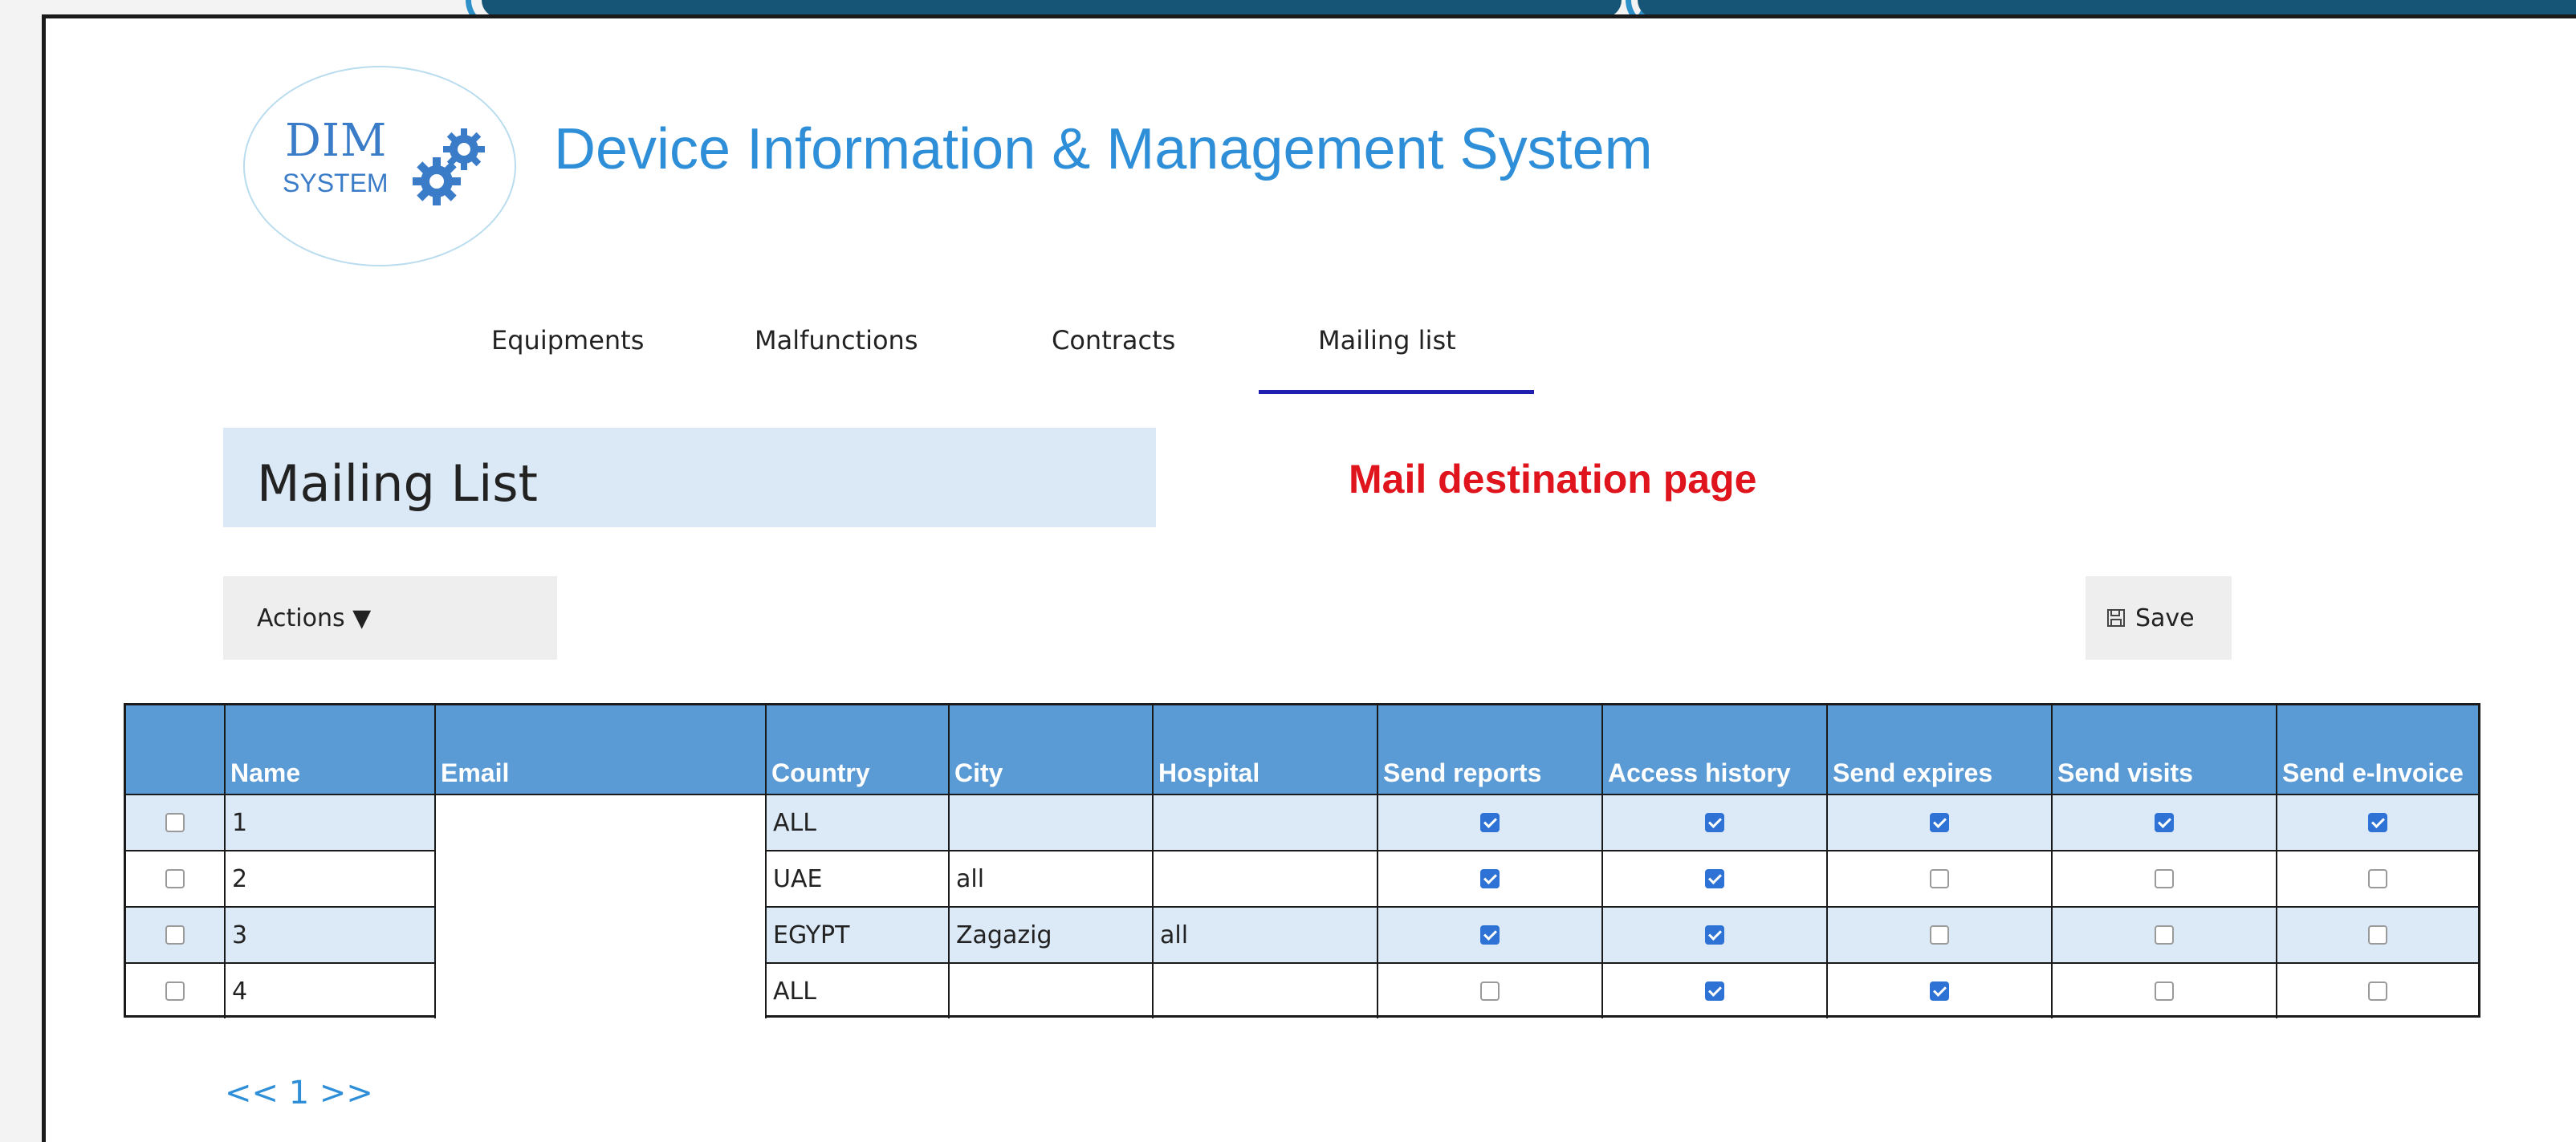 This screenshot has width=2576, height=1142. I want to click on email-column-cell, so click(601, 906).